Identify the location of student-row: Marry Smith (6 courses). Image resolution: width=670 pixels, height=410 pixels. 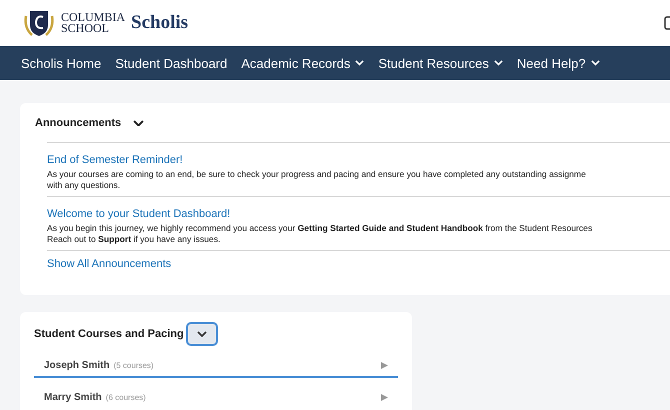
(216, 400).